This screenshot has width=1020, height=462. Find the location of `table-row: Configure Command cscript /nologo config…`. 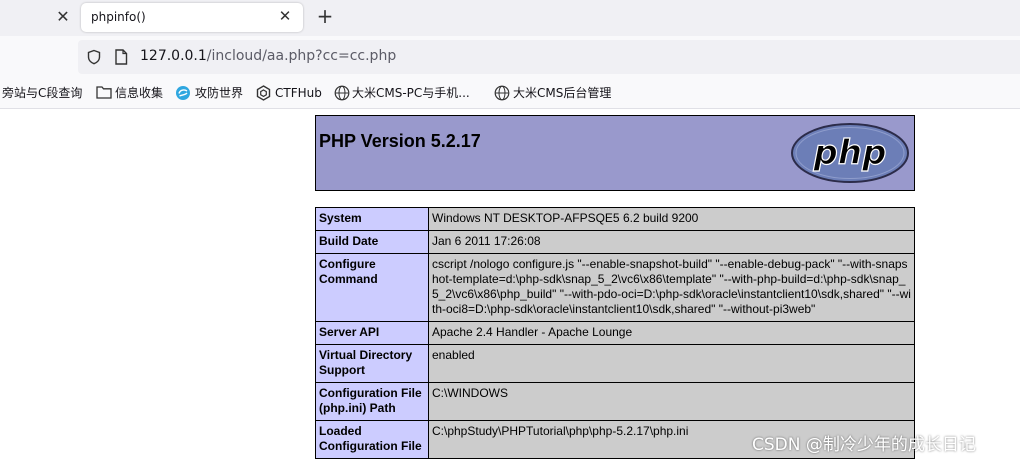

table-row: Configure Command cscript /nologo config… is located at coordinates (615, 287).